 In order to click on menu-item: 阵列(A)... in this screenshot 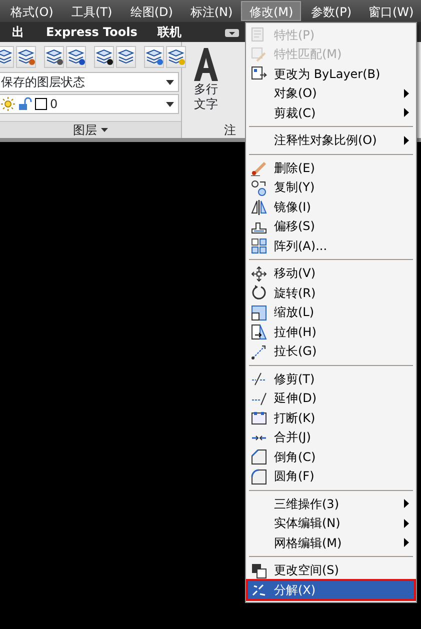, I will do `click(331, 246)`.